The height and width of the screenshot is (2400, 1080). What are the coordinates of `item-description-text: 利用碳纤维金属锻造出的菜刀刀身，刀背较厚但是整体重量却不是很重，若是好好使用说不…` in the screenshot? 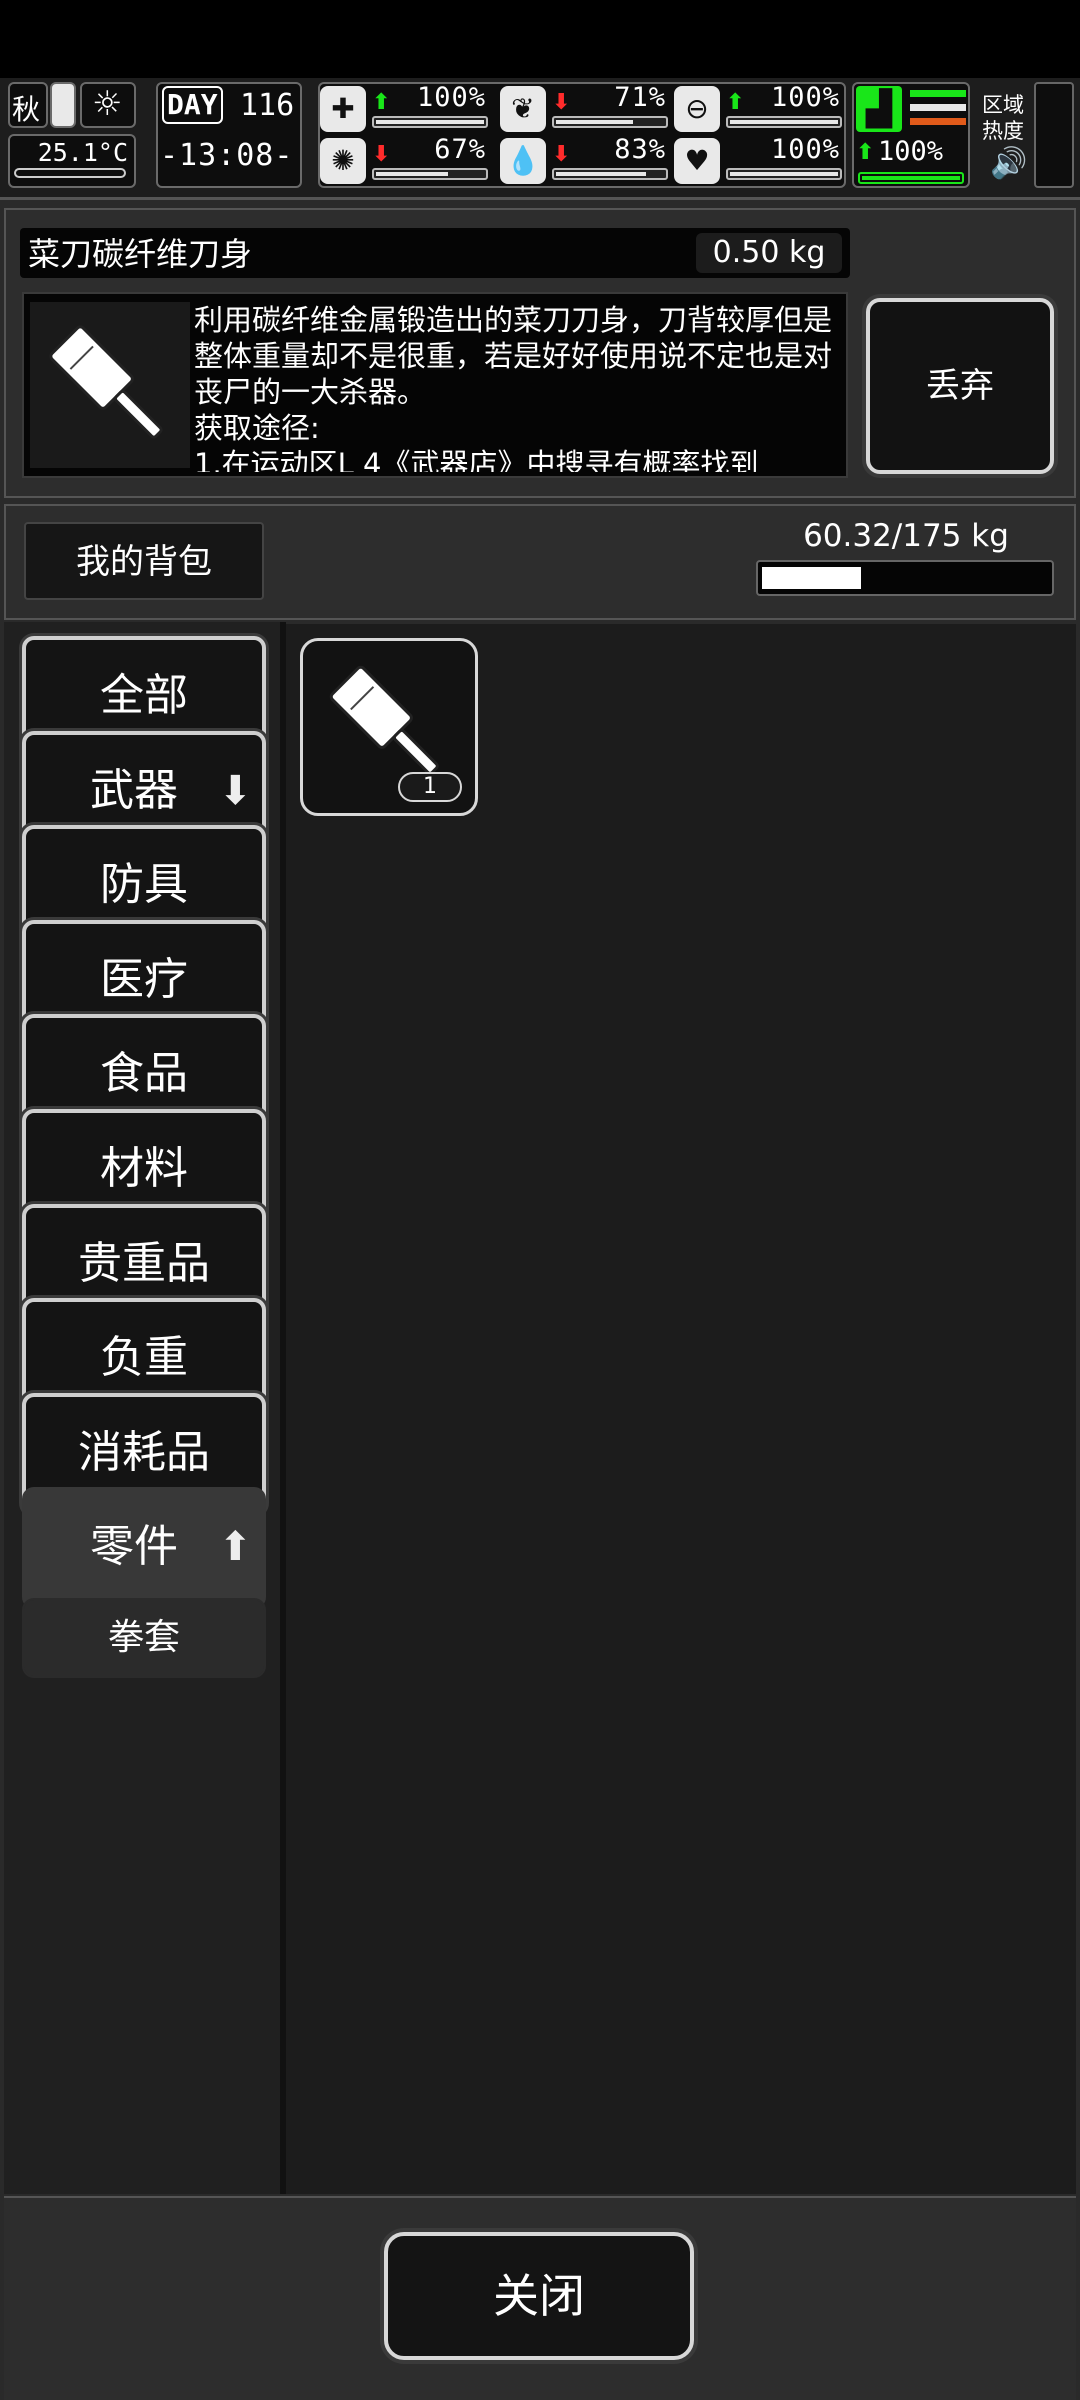 It's located at (514, 387).